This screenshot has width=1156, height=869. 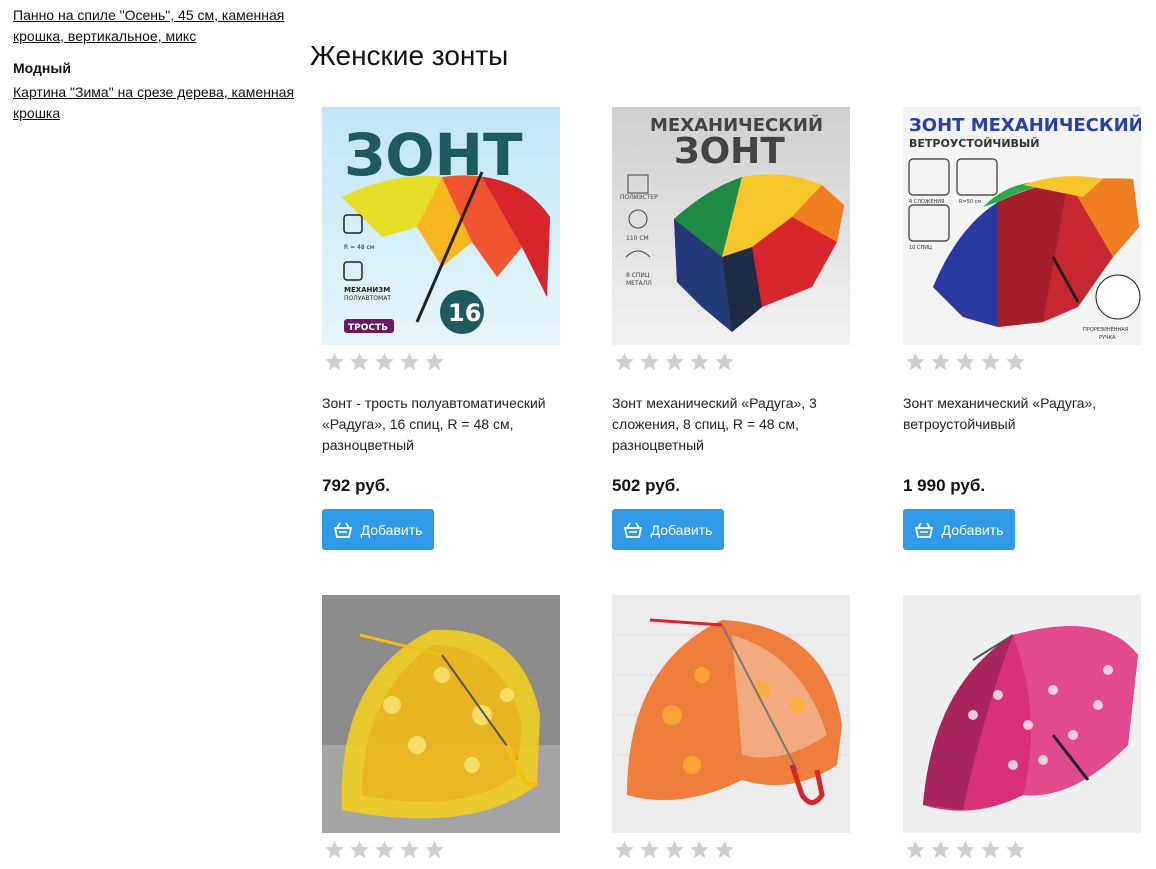 I want to click on product-price: 1 990 руб., so click(x=944, y=485).